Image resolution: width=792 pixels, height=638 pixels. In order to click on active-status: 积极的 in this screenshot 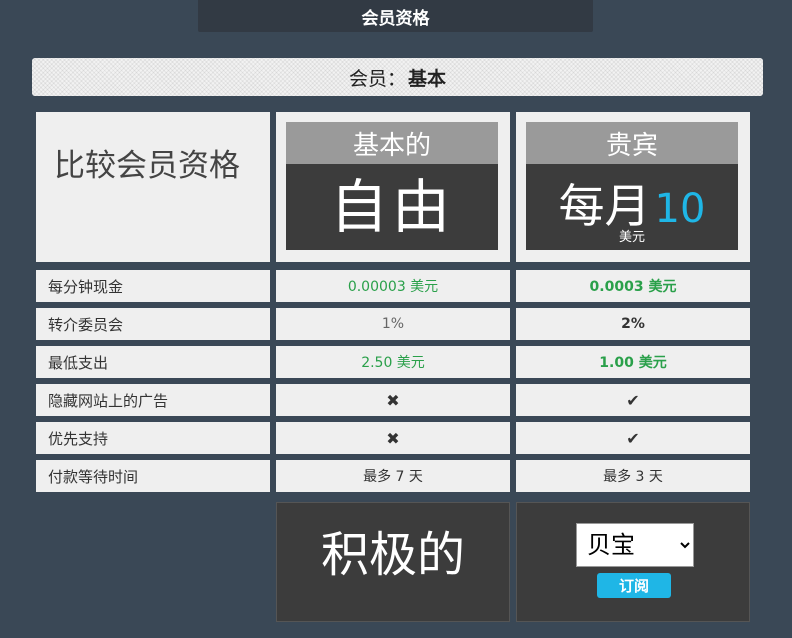, I will do `click(392, 555)`.